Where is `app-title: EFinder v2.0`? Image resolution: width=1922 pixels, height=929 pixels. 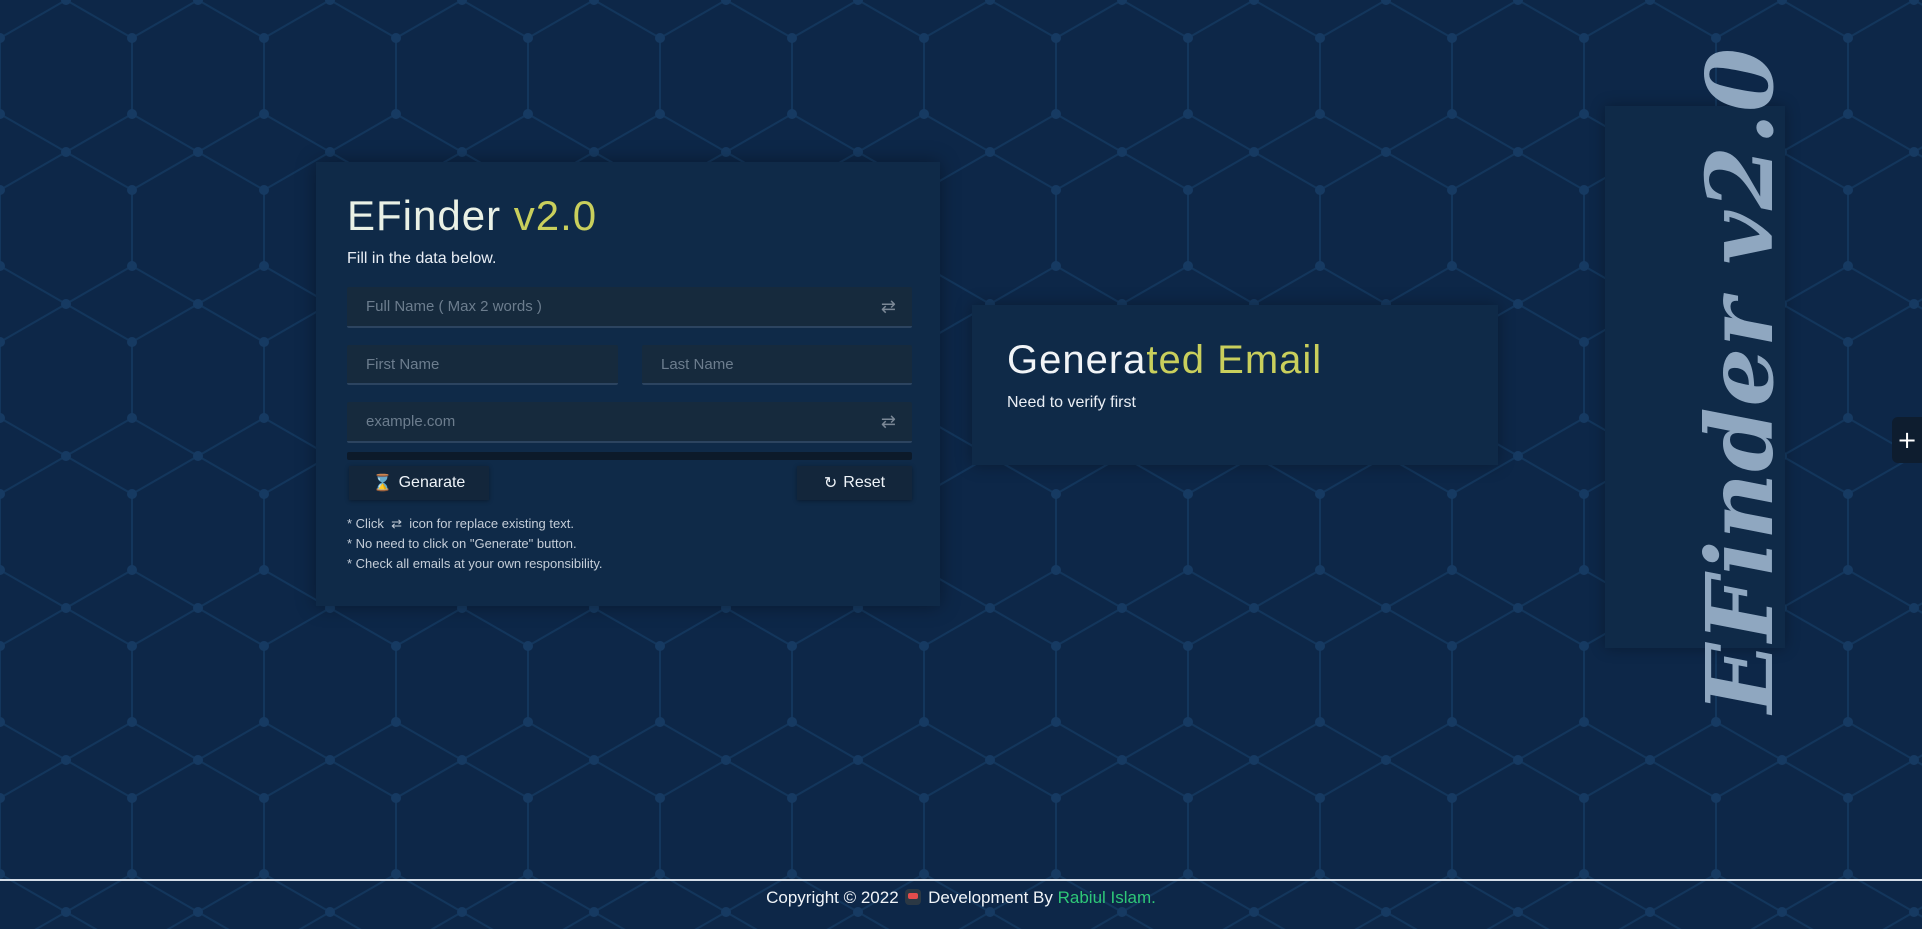
app-title: EFinder v2.0 is located at coordinates (472, 216).